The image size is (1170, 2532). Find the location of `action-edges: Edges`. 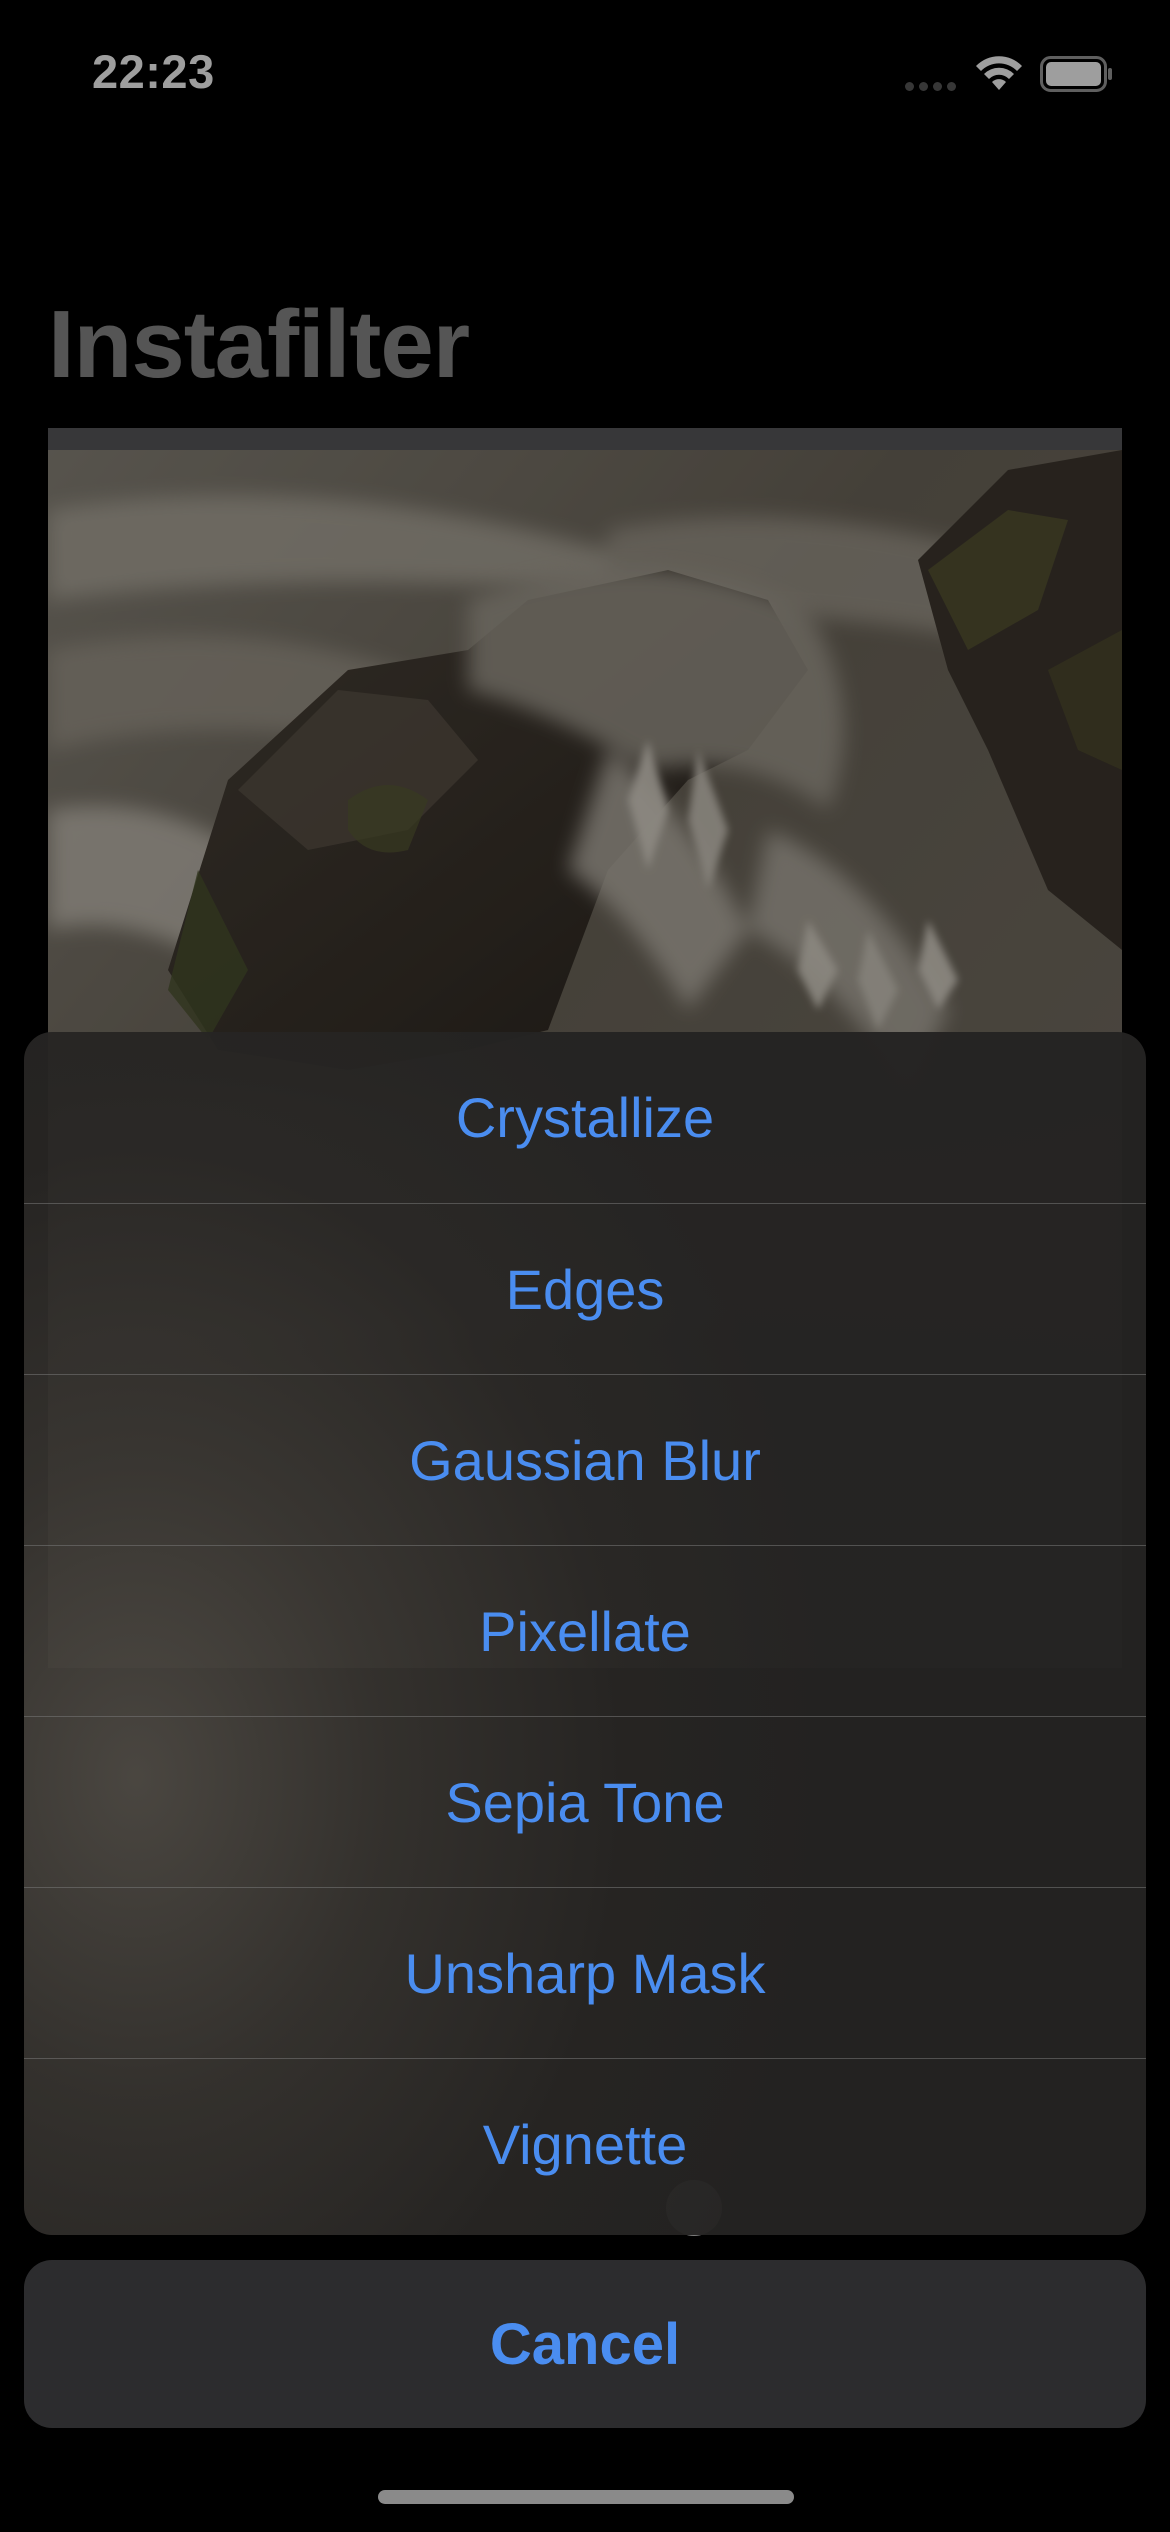

action-edges: Edges is located at coordinates (585, 1288).